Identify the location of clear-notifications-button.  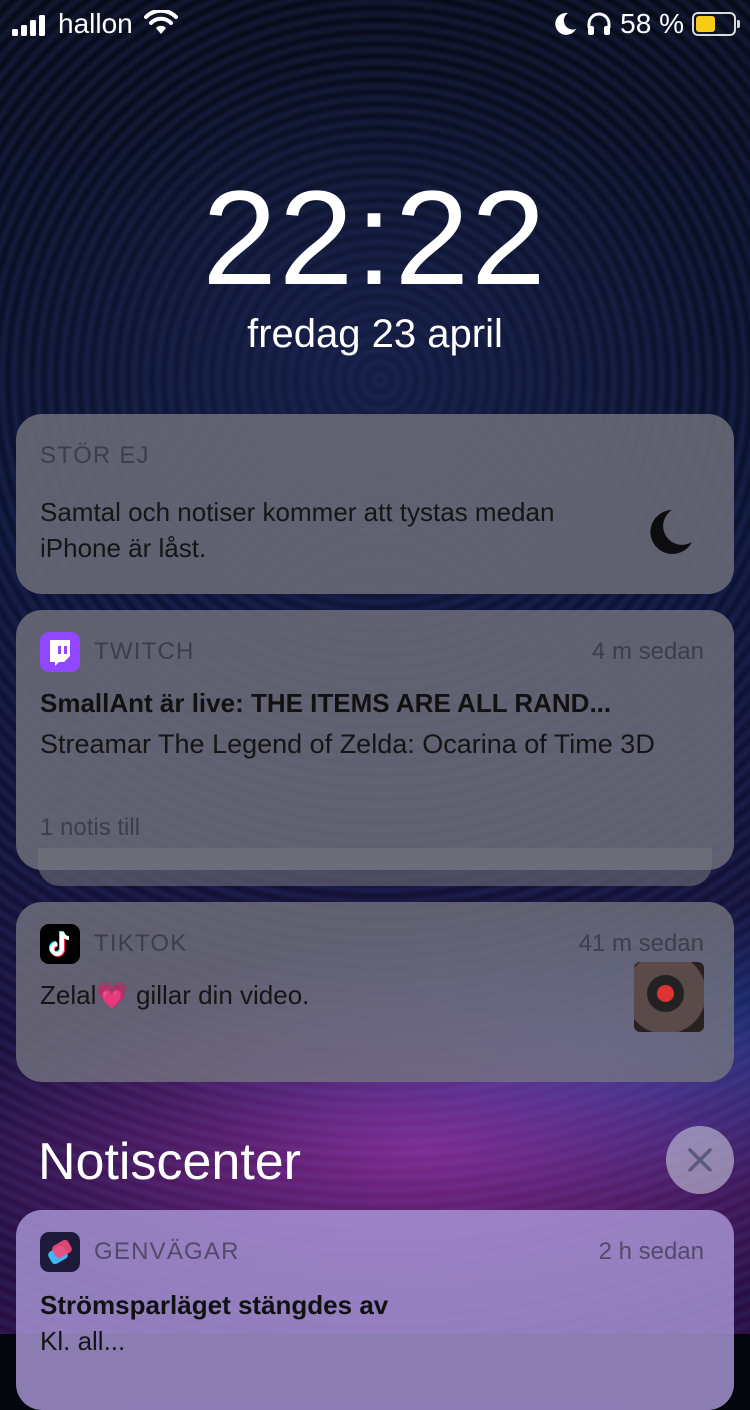
(700, 1160).